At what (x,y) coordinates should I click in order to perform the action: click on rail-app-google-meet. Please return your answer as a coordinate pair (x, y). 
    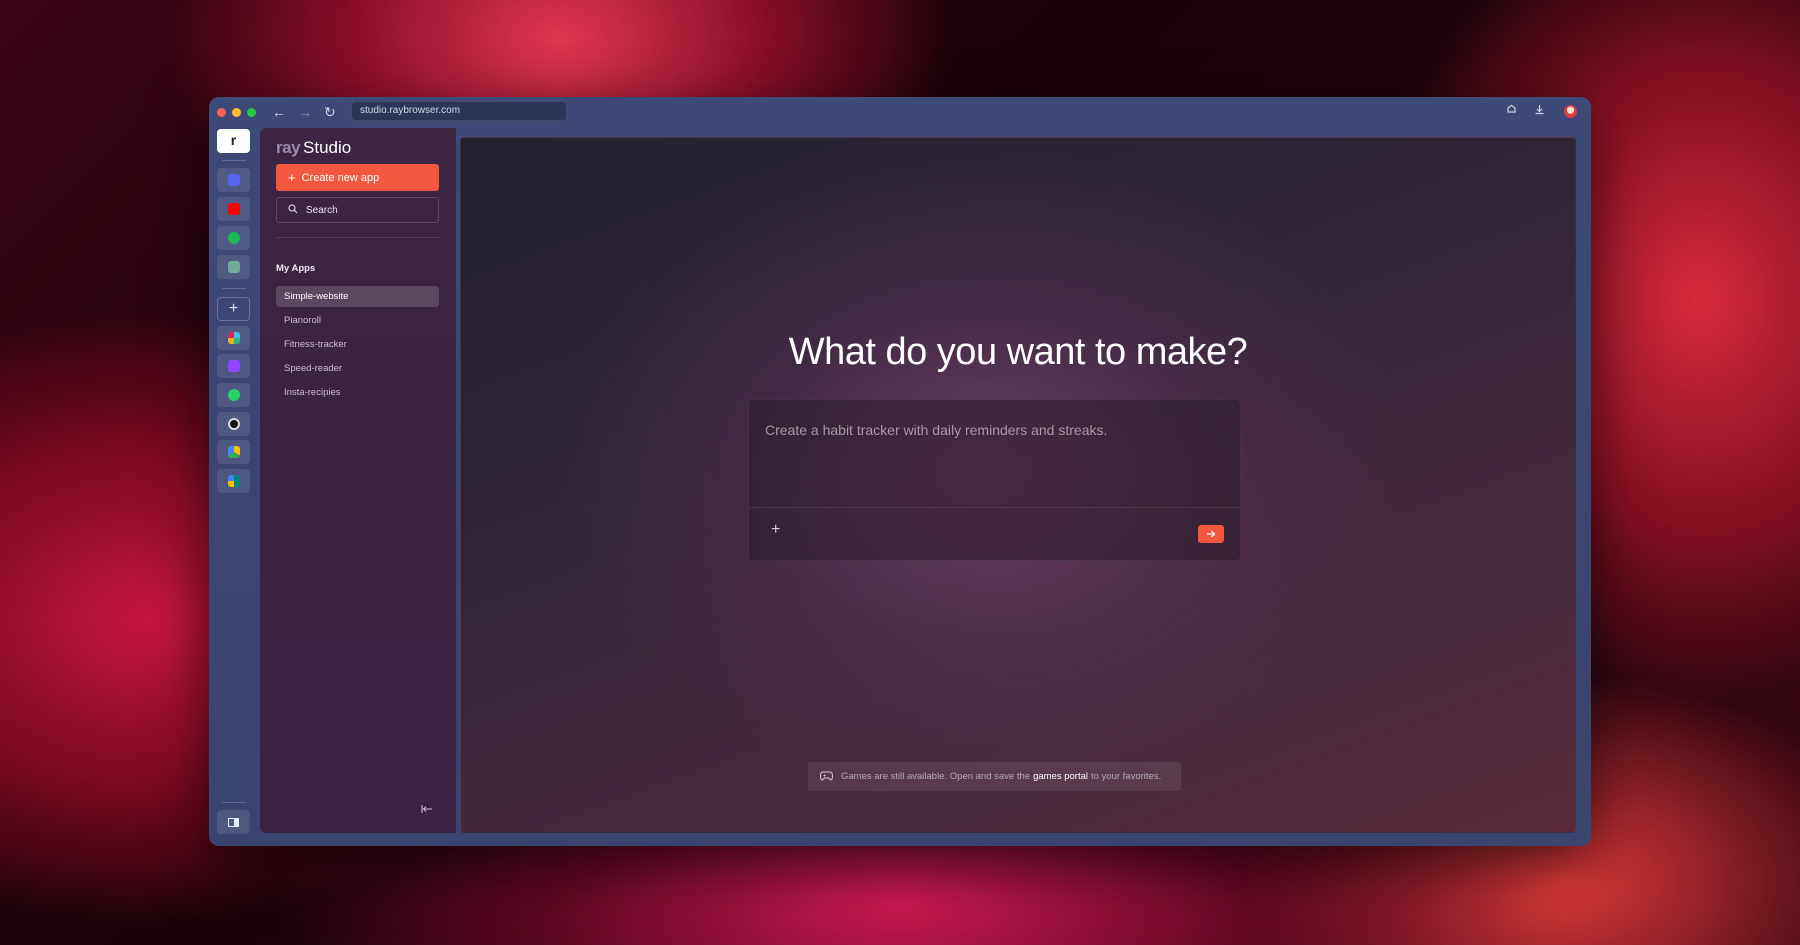
    Looking at the image, I should click on (233, 481).